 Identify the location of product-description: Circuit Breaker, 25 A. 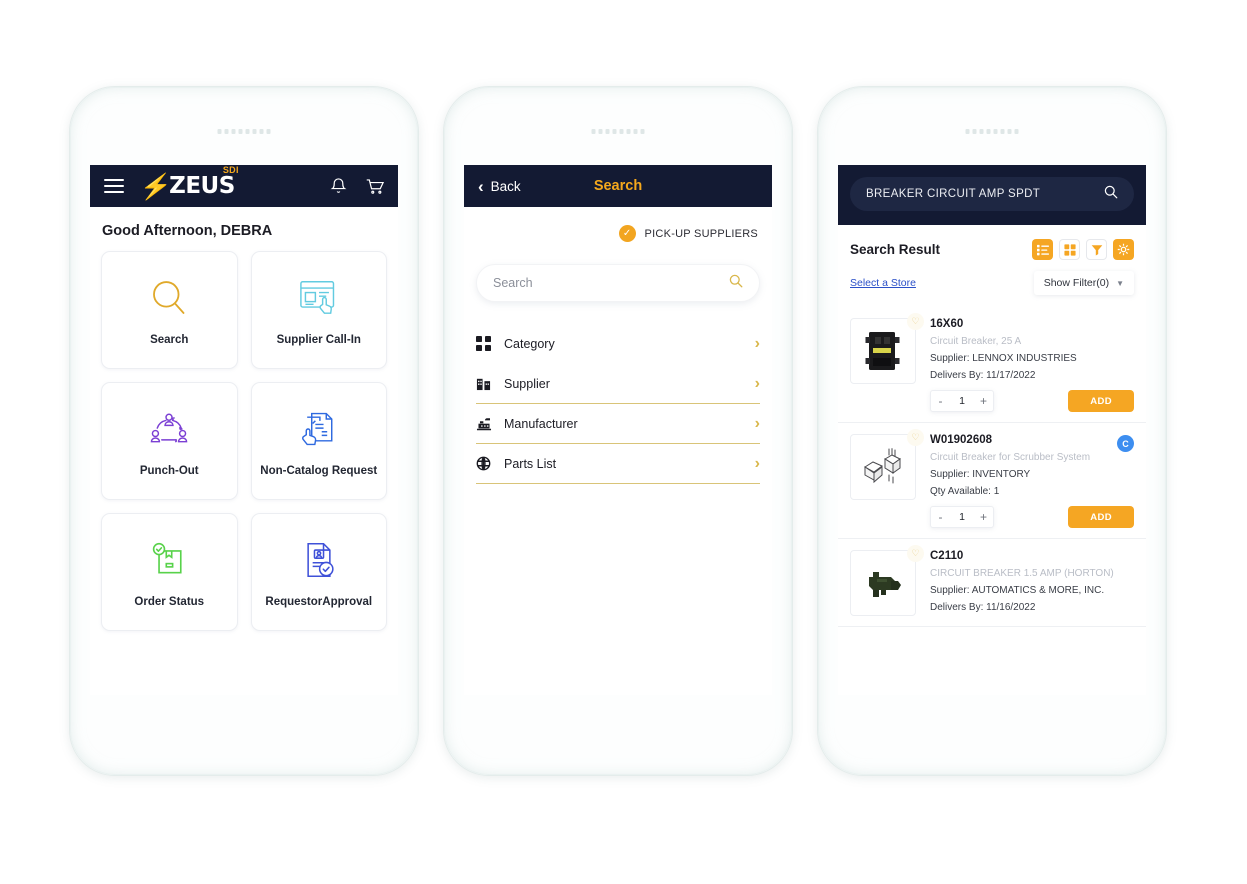
(976, 341).